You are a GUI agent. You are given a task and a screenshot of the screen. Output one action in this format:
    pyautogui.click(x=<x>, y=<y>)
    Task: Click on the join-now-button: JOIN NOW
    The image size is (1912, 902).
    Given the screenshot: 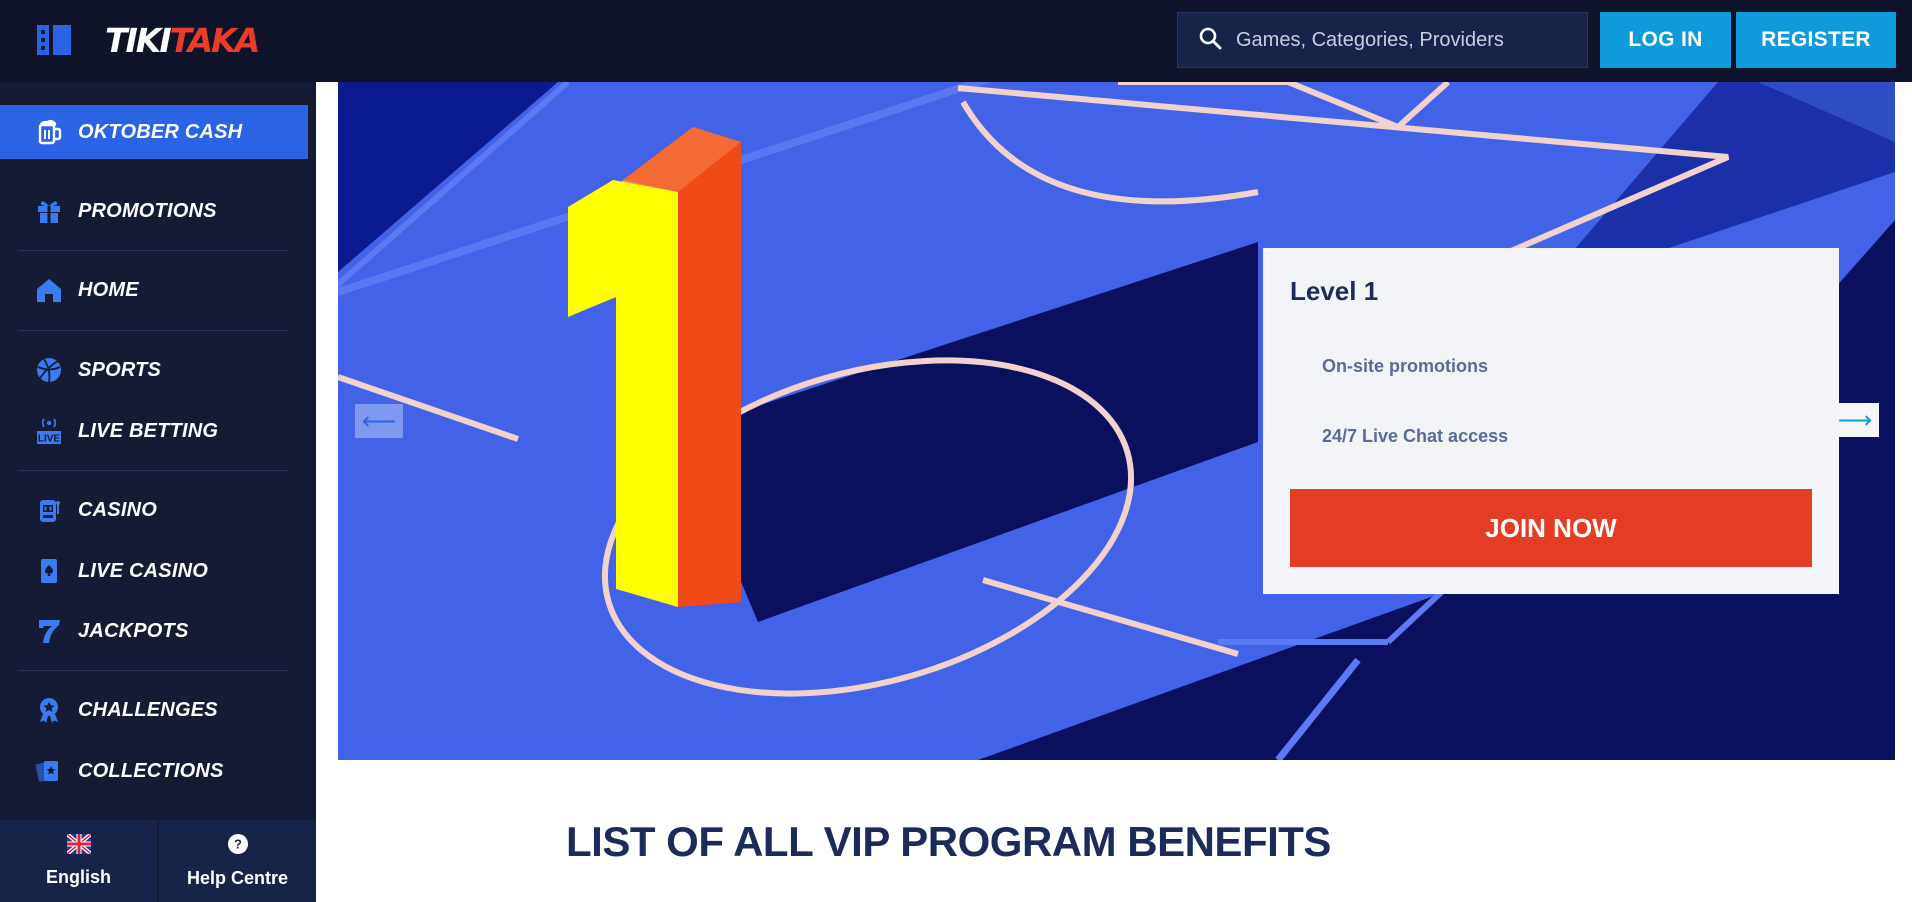 What is the action you would take?
    pyautogui.click(x=1551, y=528)
    